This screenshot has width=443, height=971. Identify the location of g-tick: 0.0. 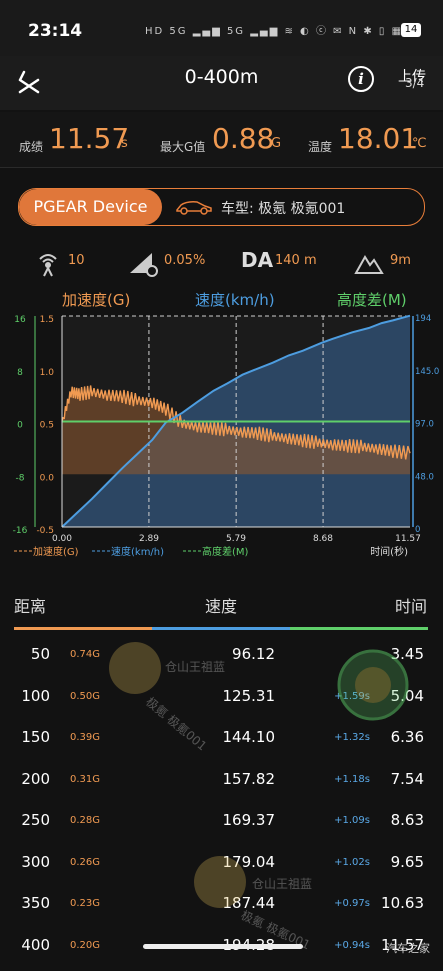
(47, 478).